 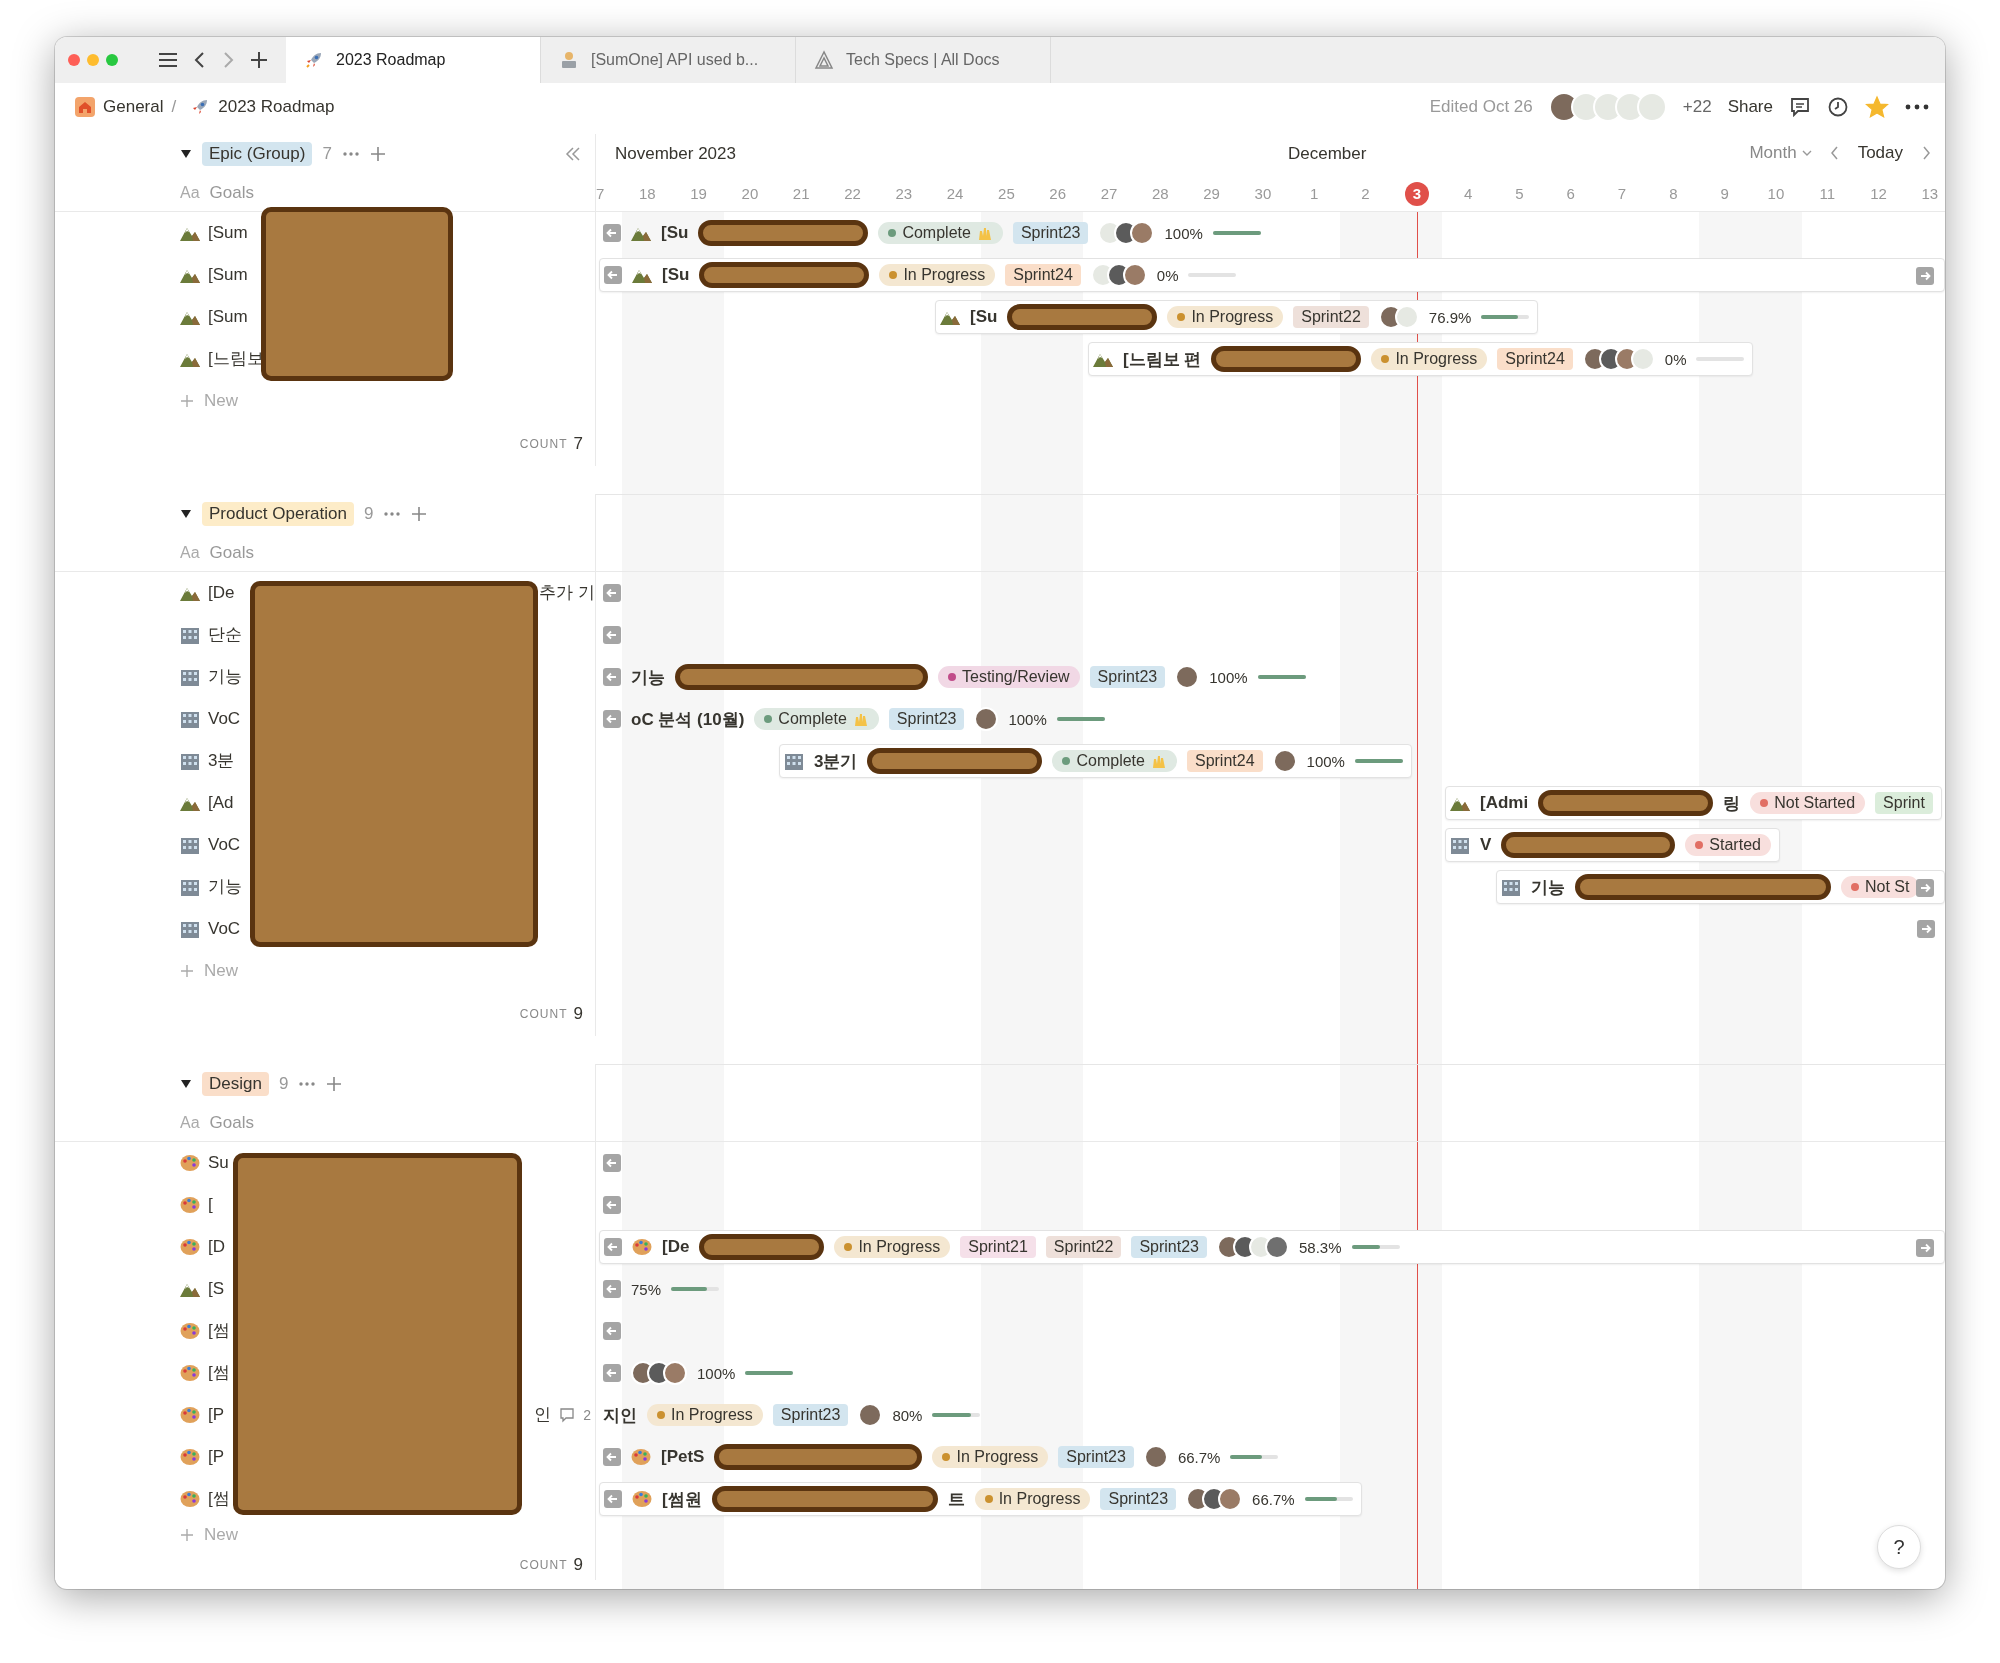 I want to click on goal-title: 3분, so click(x=221, y=760).